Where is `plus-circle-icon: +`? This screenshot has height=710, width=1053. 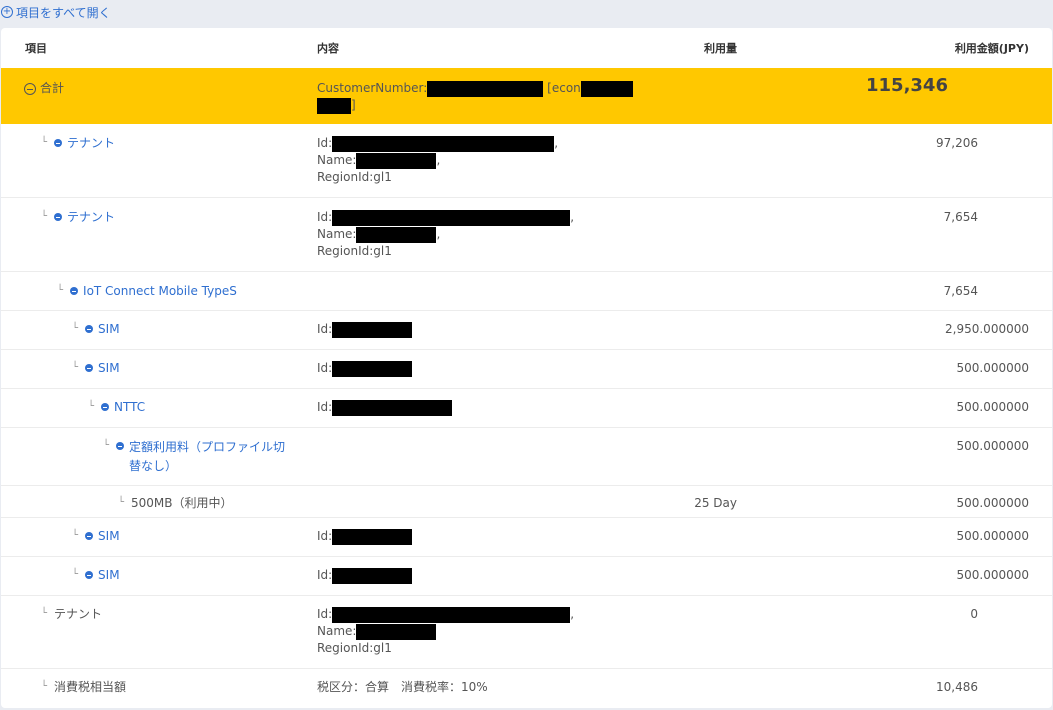
plus-circle-icon: + is located at coordinates (7, 12).